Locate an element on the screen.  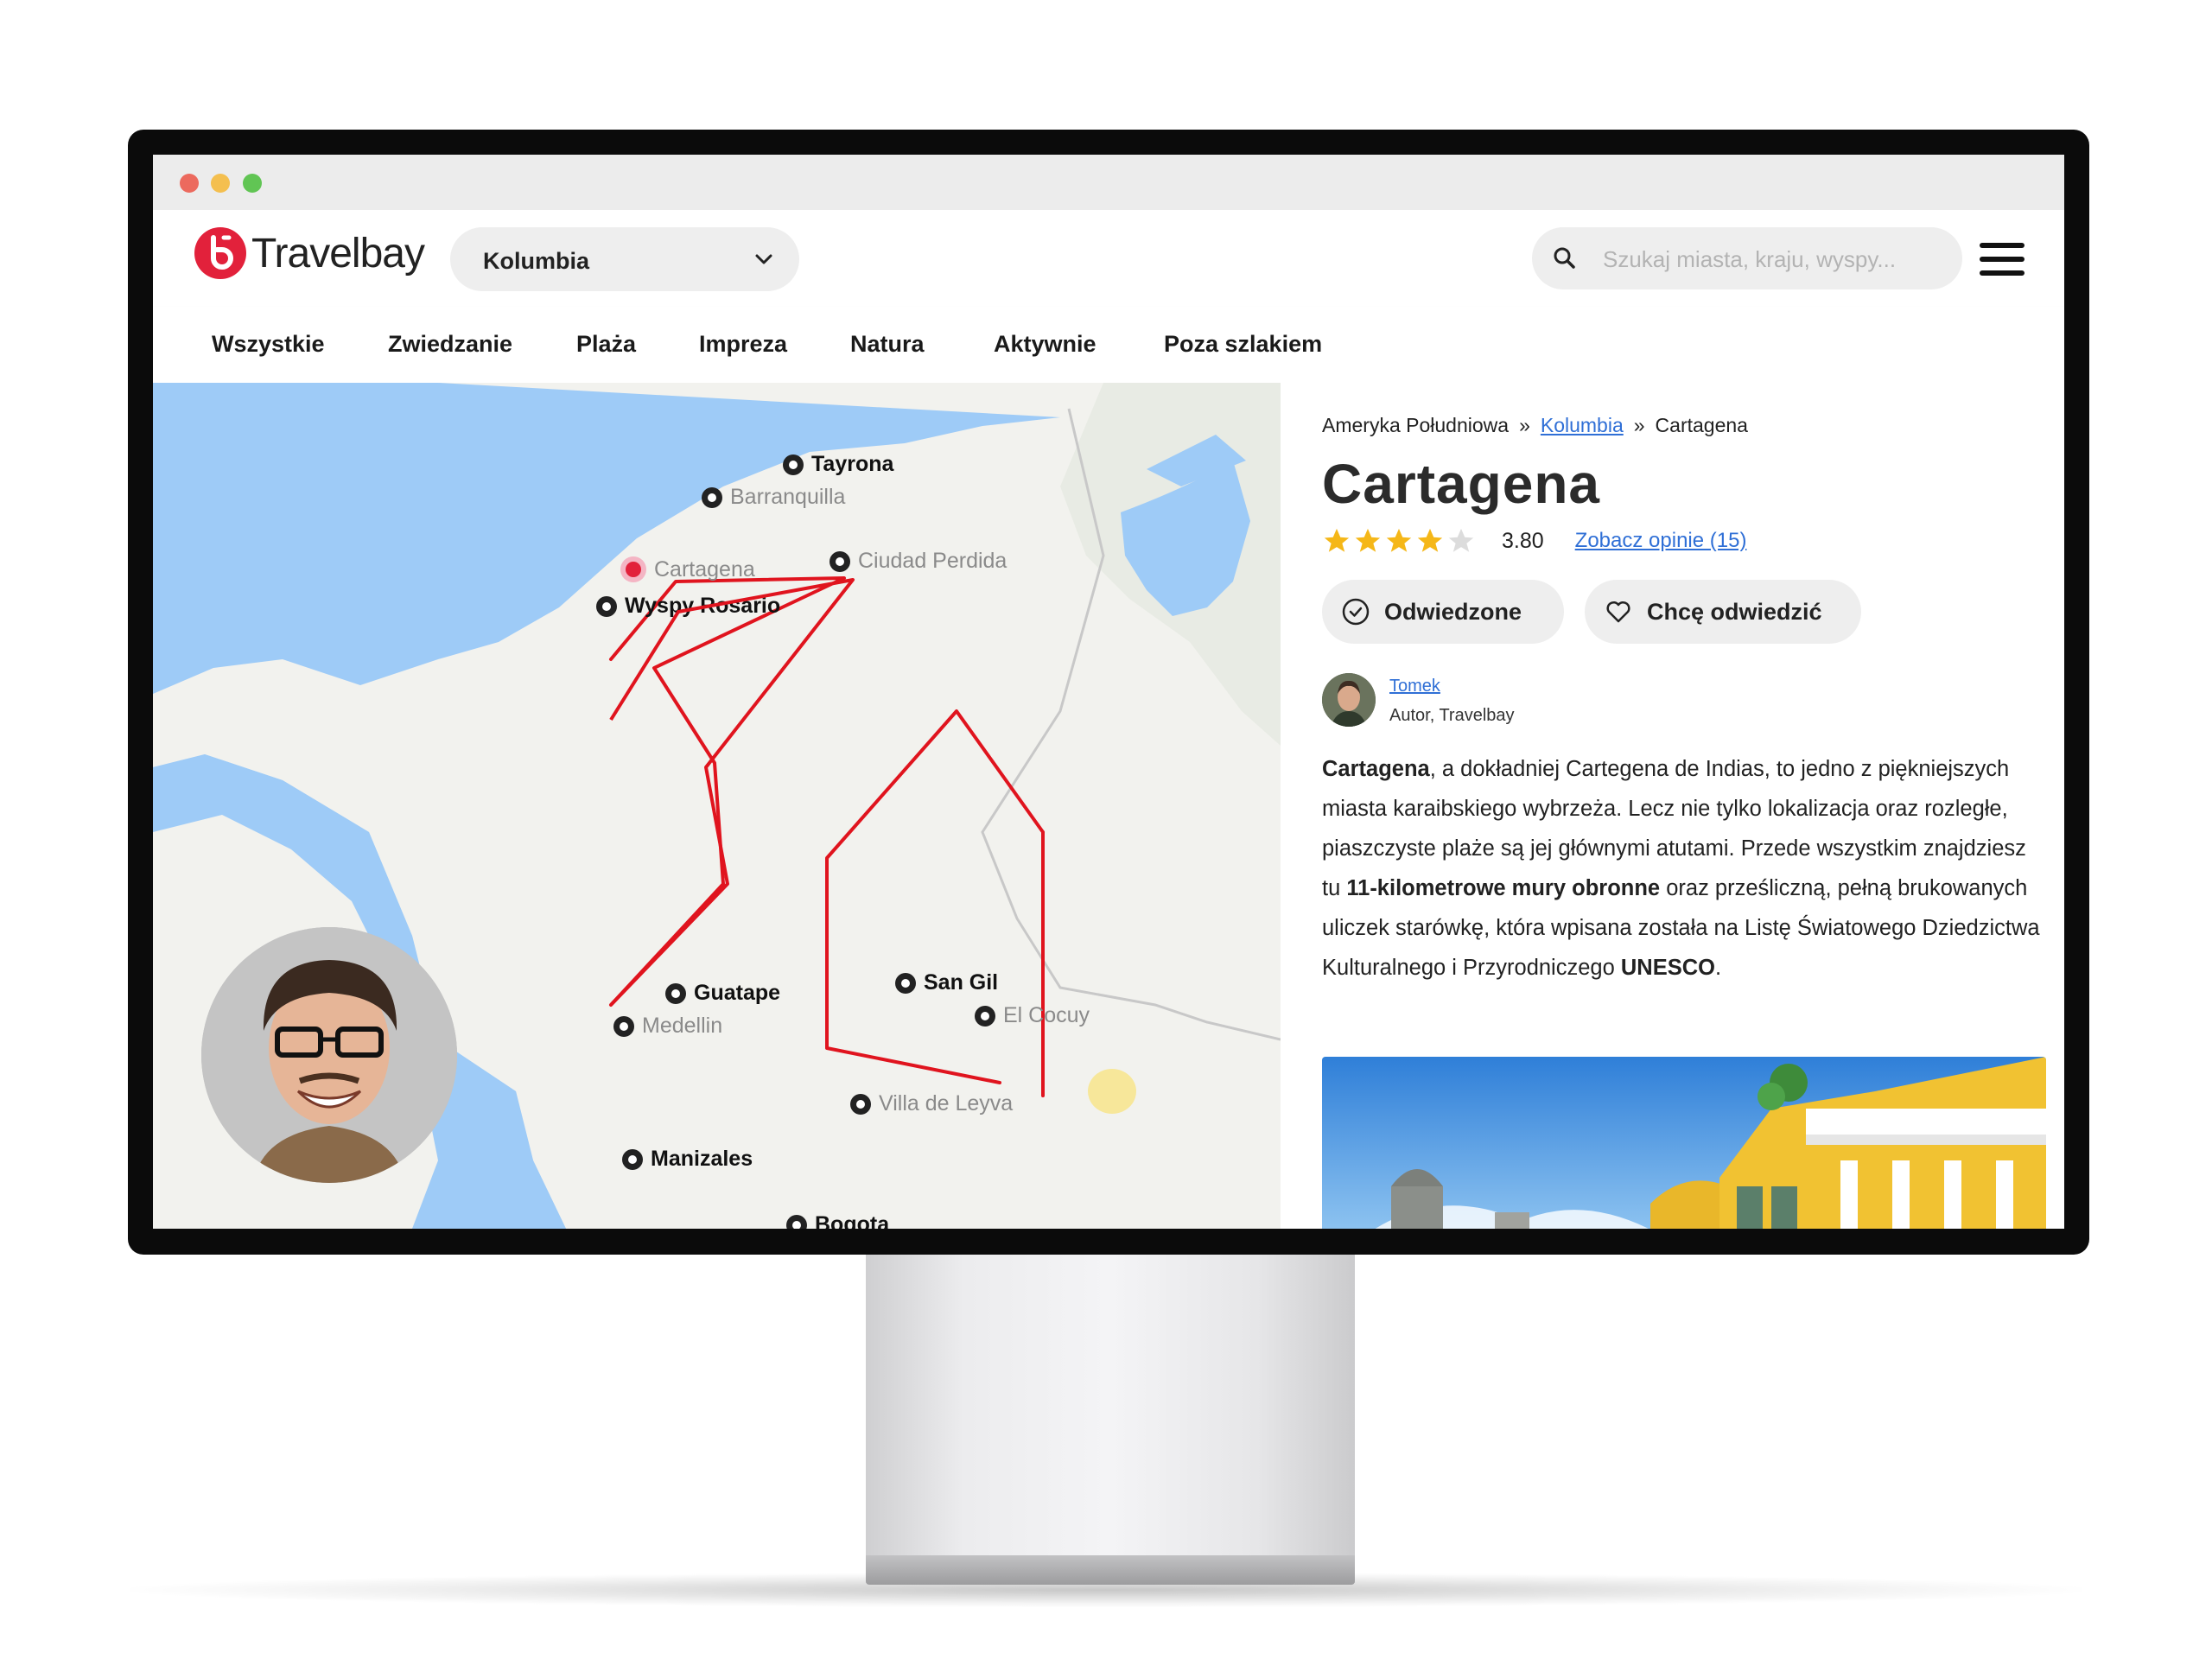
visited-button-label: Odwiedzone is located at coordinates (1453, 611).